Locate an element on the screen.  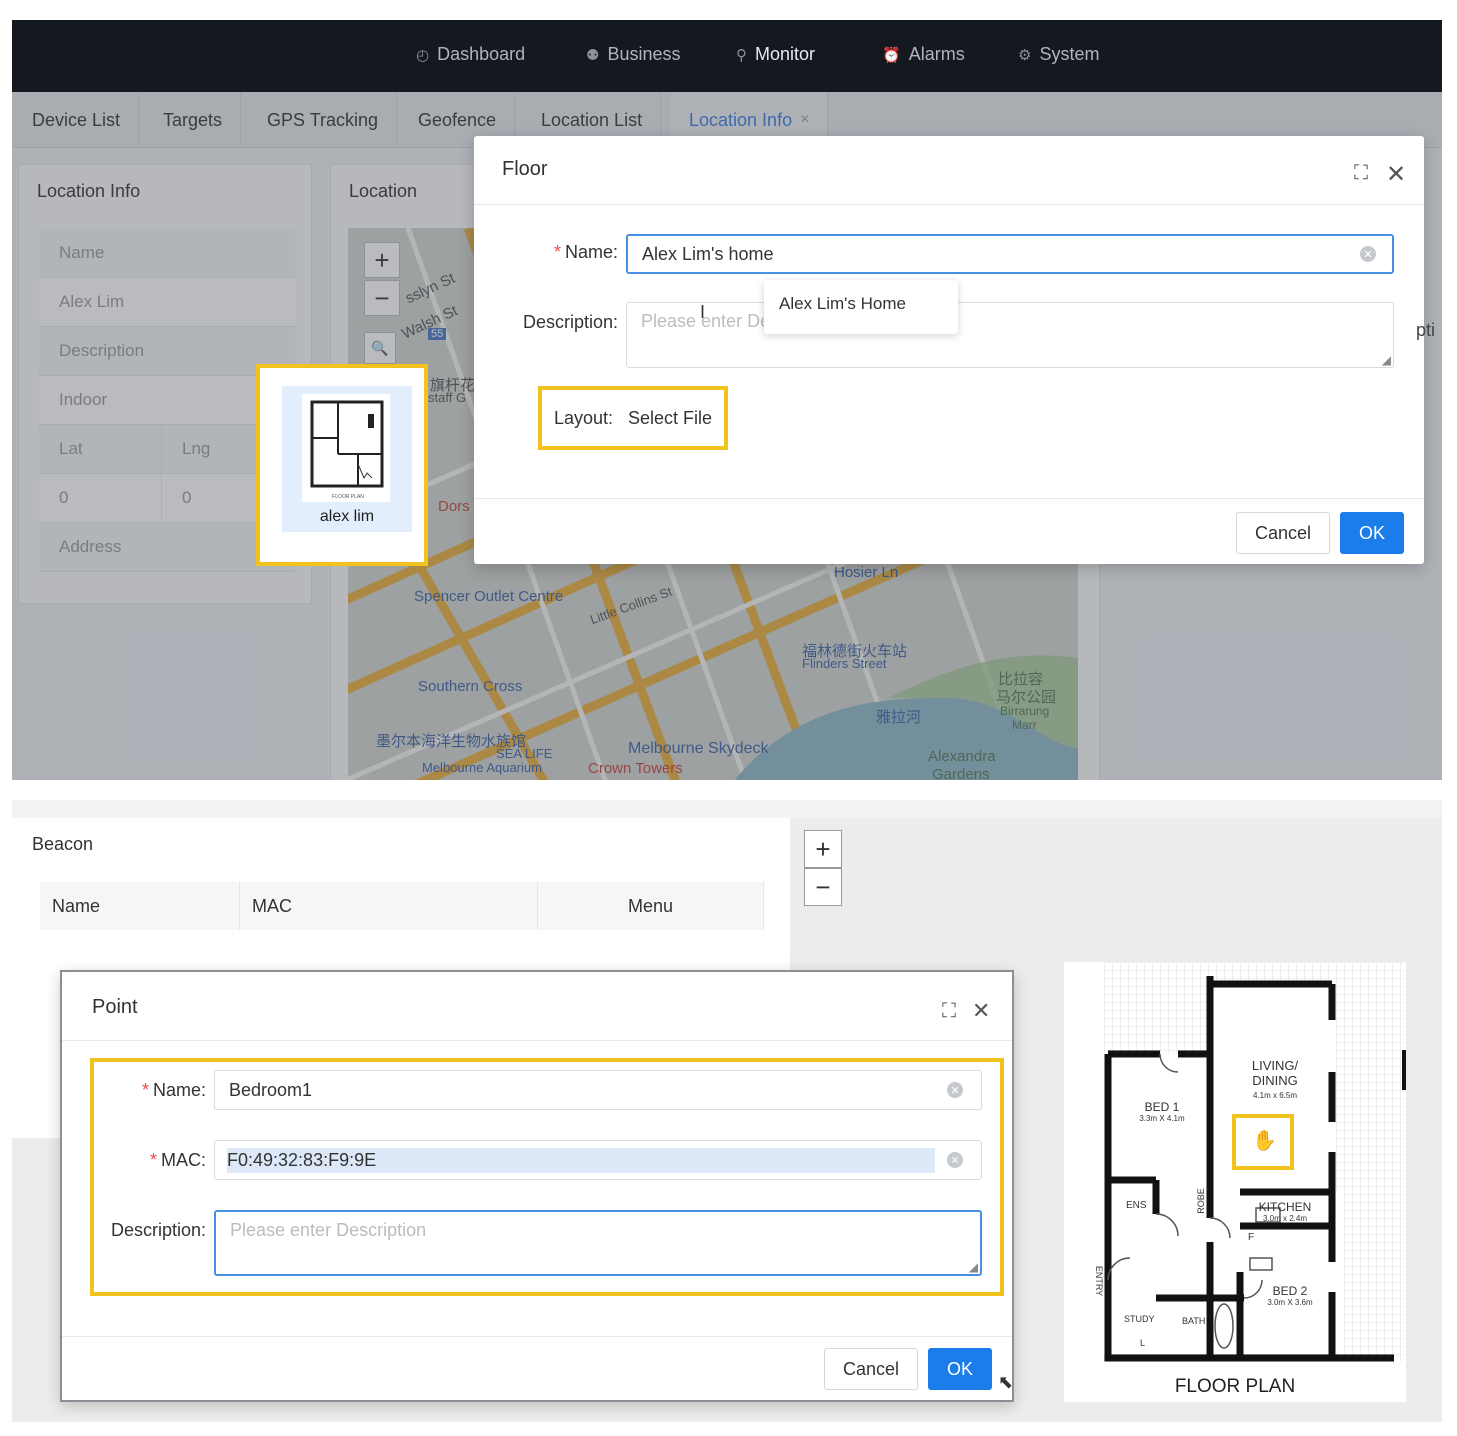
modal-title: Point is located at coordinates (115, 1007).